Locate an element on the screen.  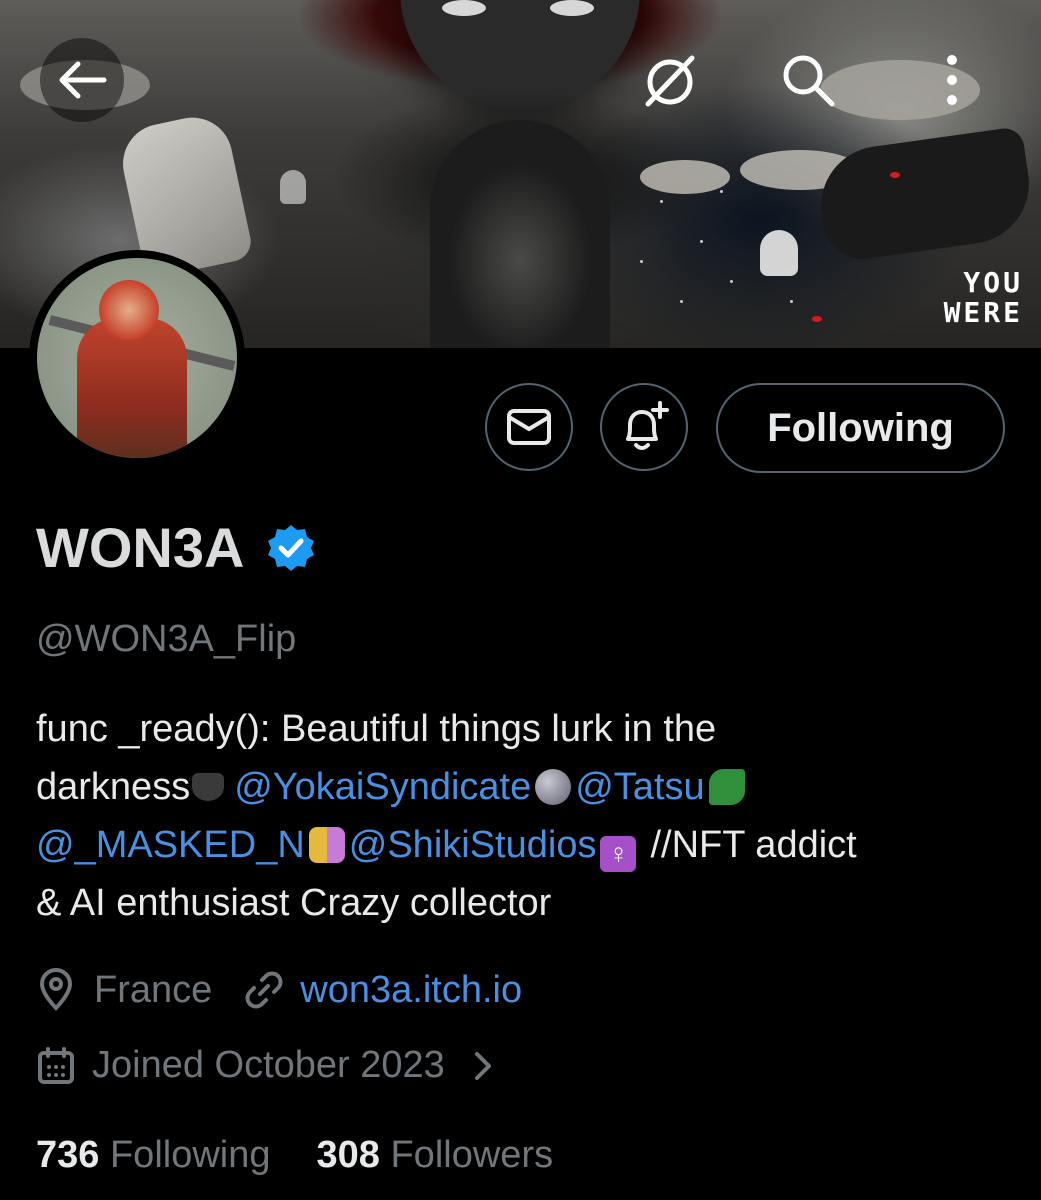
more-vertical-icon is located at coordinates (952, 80).